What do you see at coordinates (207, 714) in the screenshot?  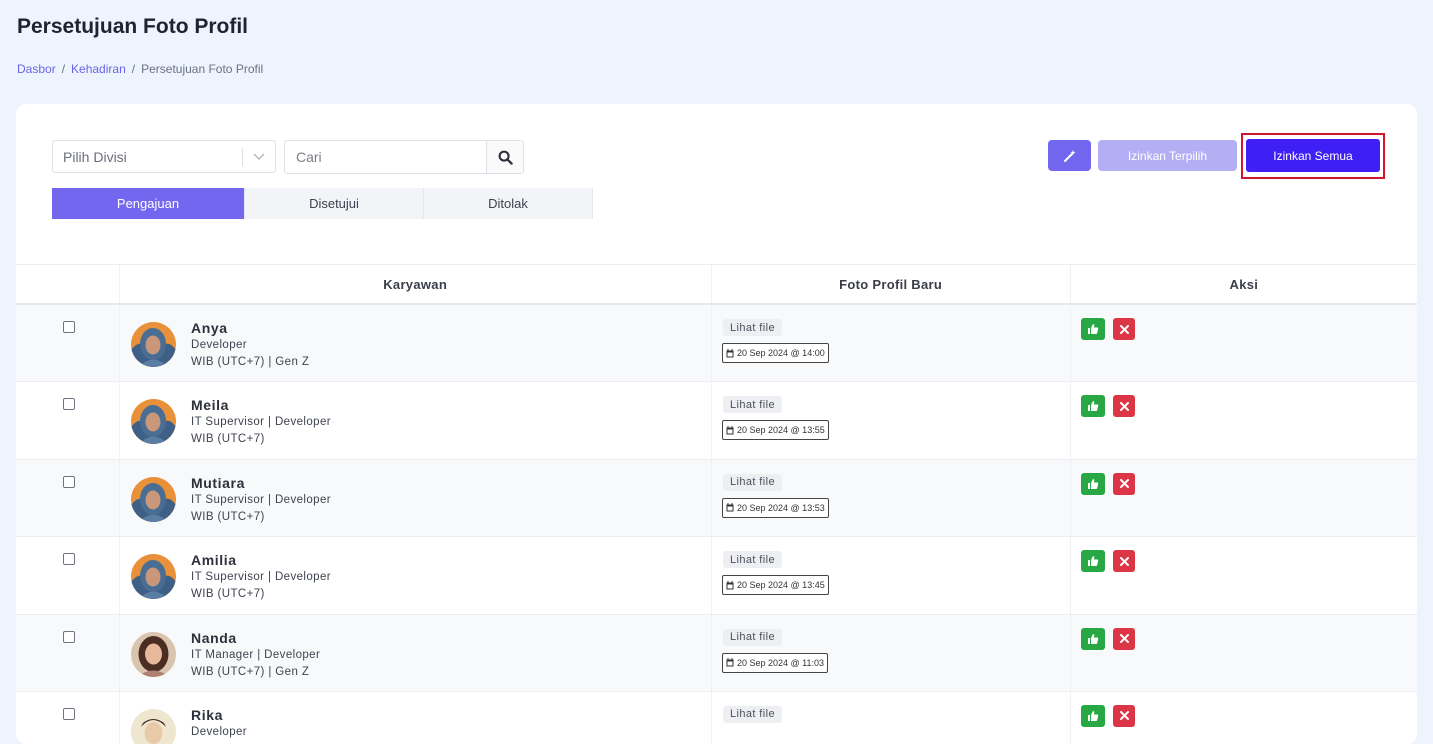 I see `employee-name: Rika` at bounding box center [207, 714].